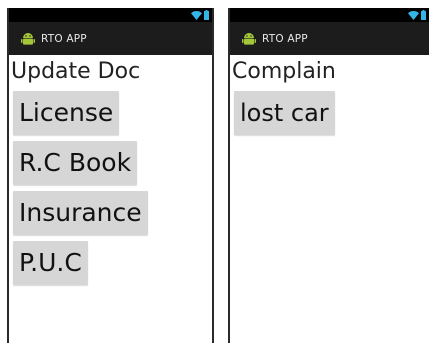 The height and width of the screenshot is (343, 429). I want to click on rc-book-button: R.C Book, so click(75, 163).